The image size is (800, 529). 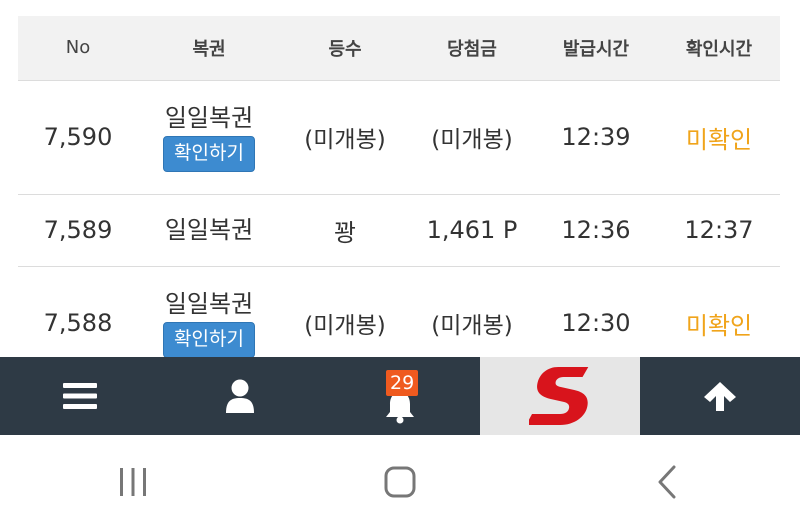 What do you see at coordinates (345, 229) in the screenshot?
I see `row-rank: 꽝` at bounding box center [345, 229].